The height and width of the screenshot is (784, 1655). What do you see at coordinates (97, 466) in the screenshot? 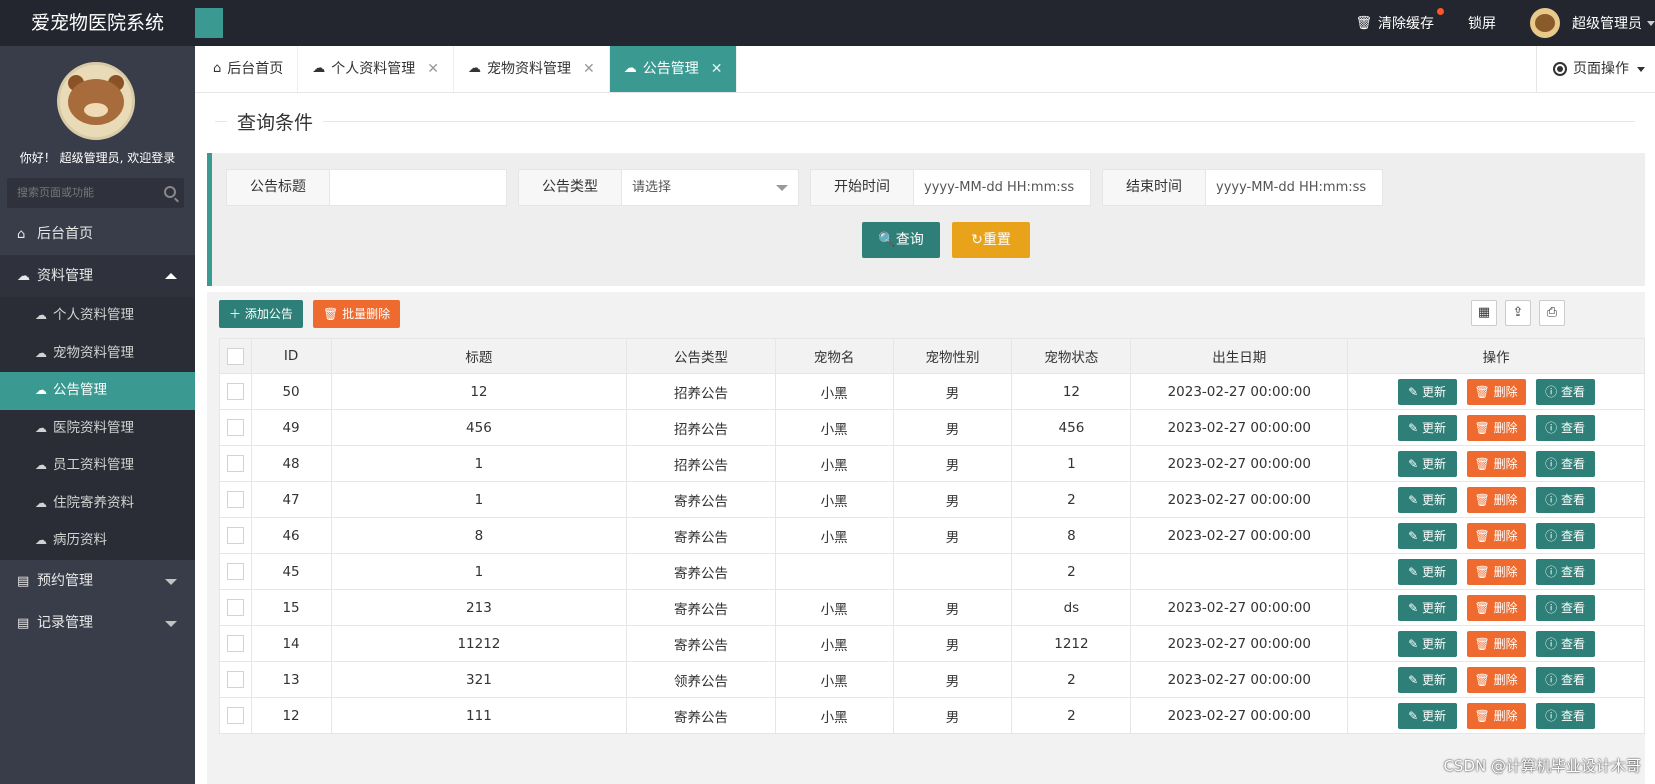
I see `sidebar-item-staff: ☁ 员工资料管理` at bounding box center [97, 466].